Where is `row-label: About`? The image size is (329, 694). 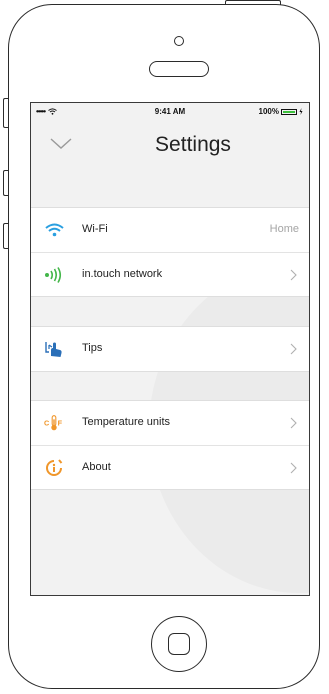
row-label: About is located at coordinates (96, 467).